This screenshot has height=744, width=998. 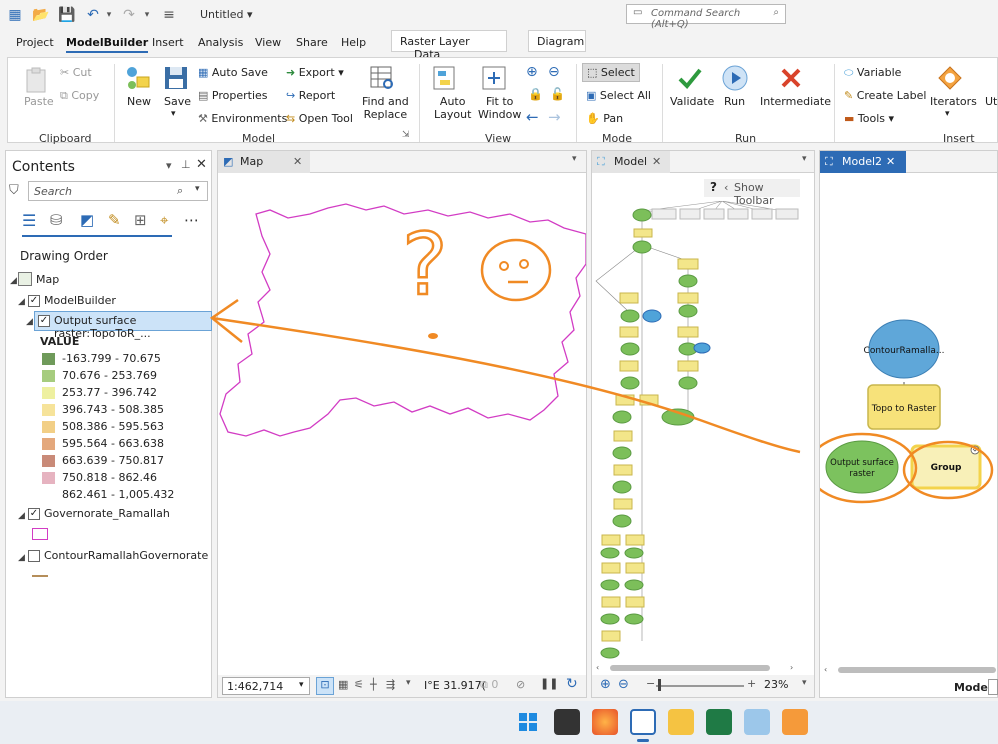 I want to click on layer3-label: ContourRamallahGovernorate, so click(x=126, y=555).